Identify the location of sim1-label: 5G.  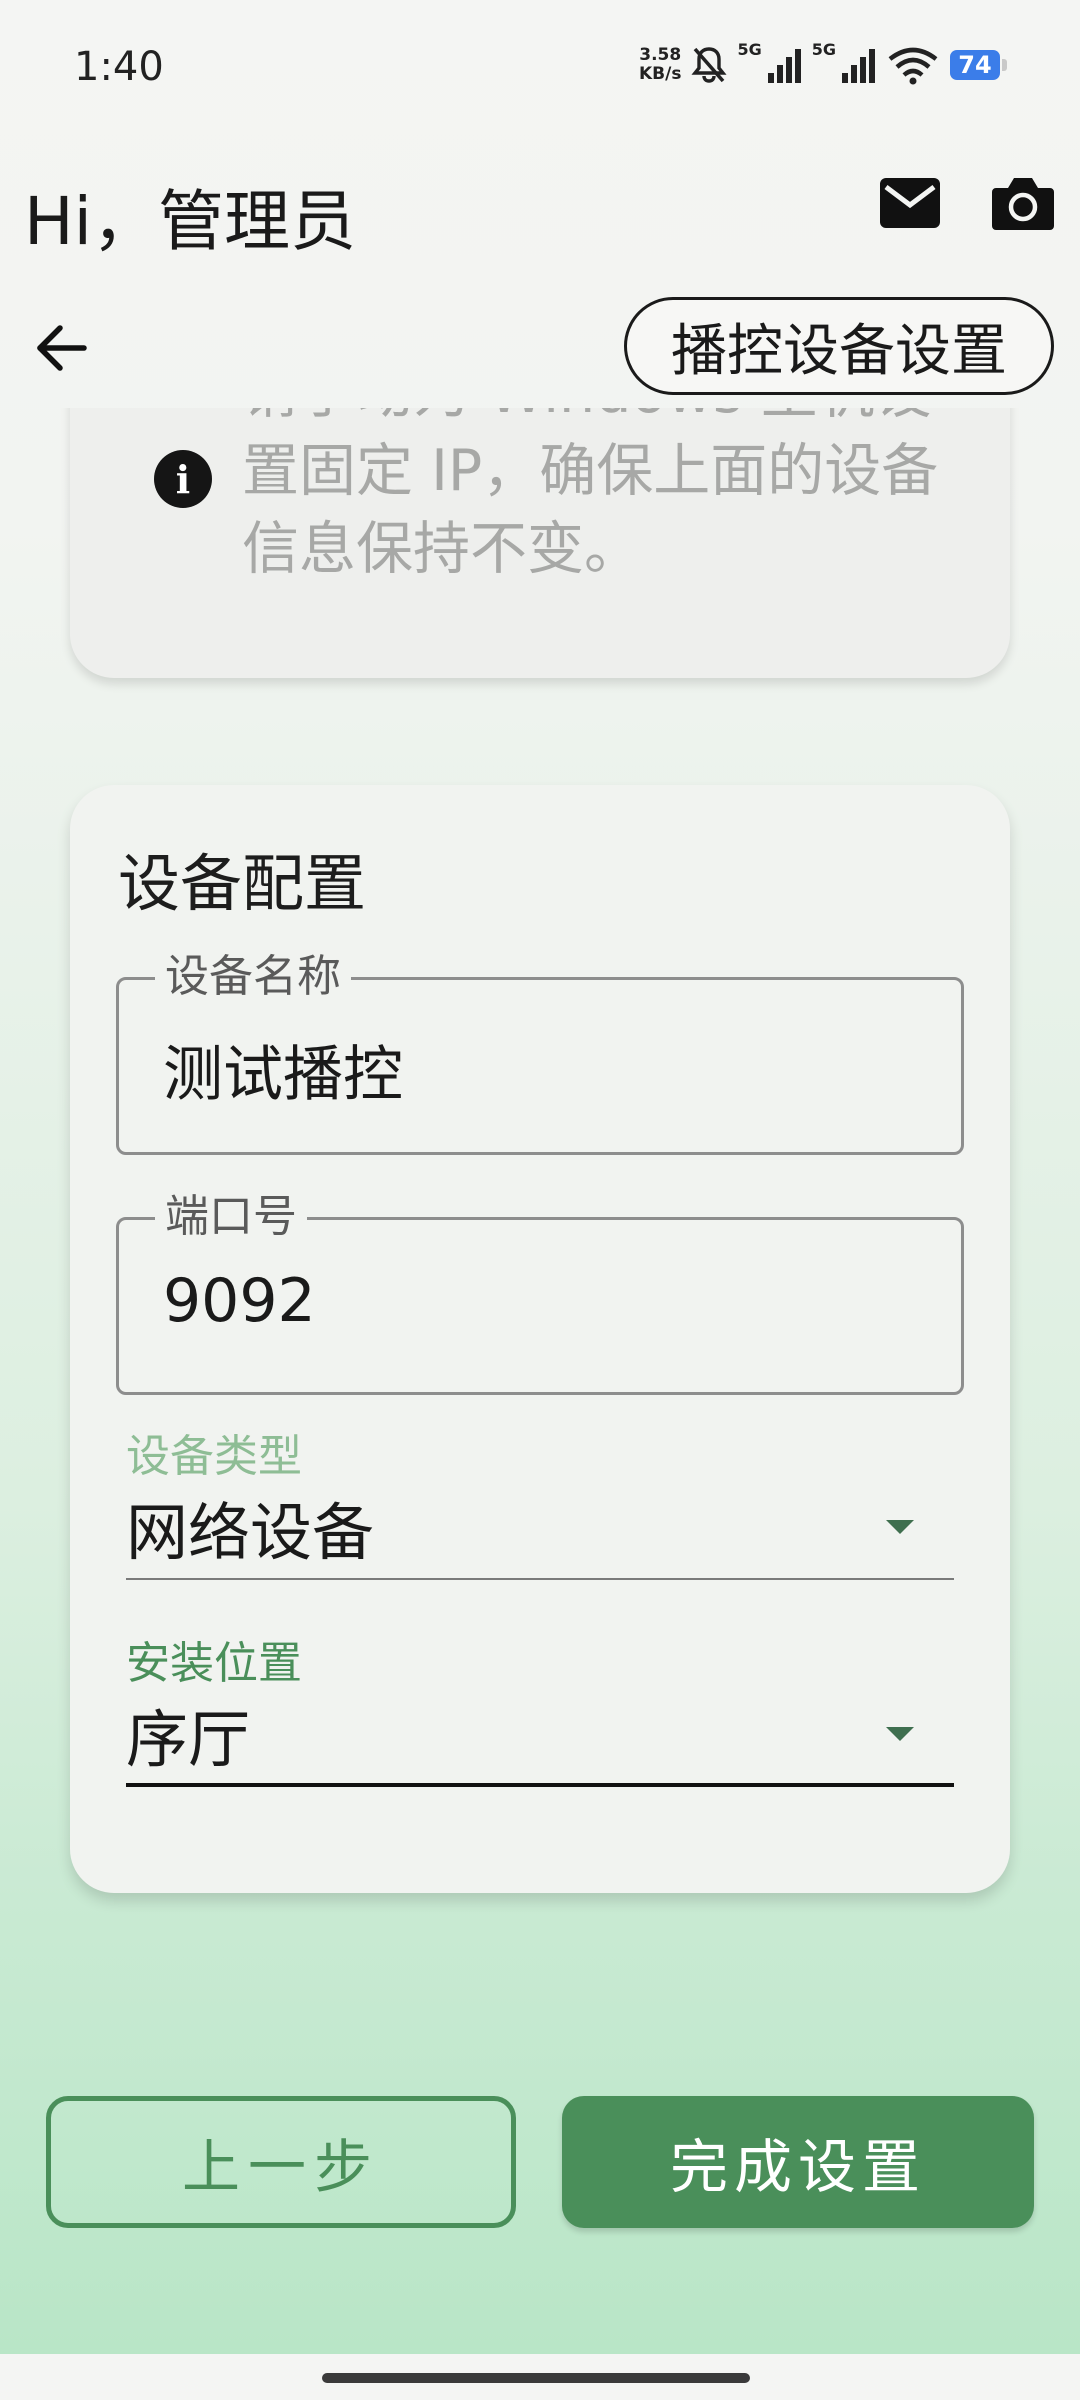
(749, 49).